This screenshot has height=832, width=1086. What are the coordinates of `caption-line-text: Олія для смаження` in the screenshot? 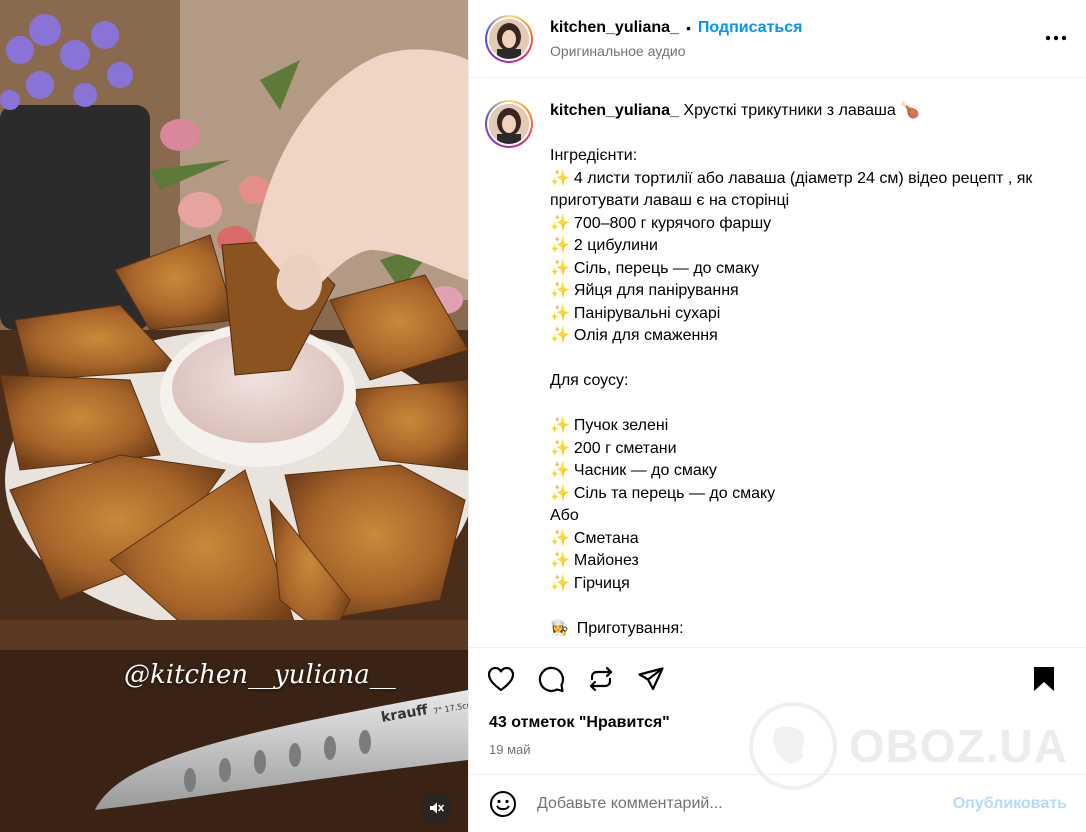 It's located at (645, 335).